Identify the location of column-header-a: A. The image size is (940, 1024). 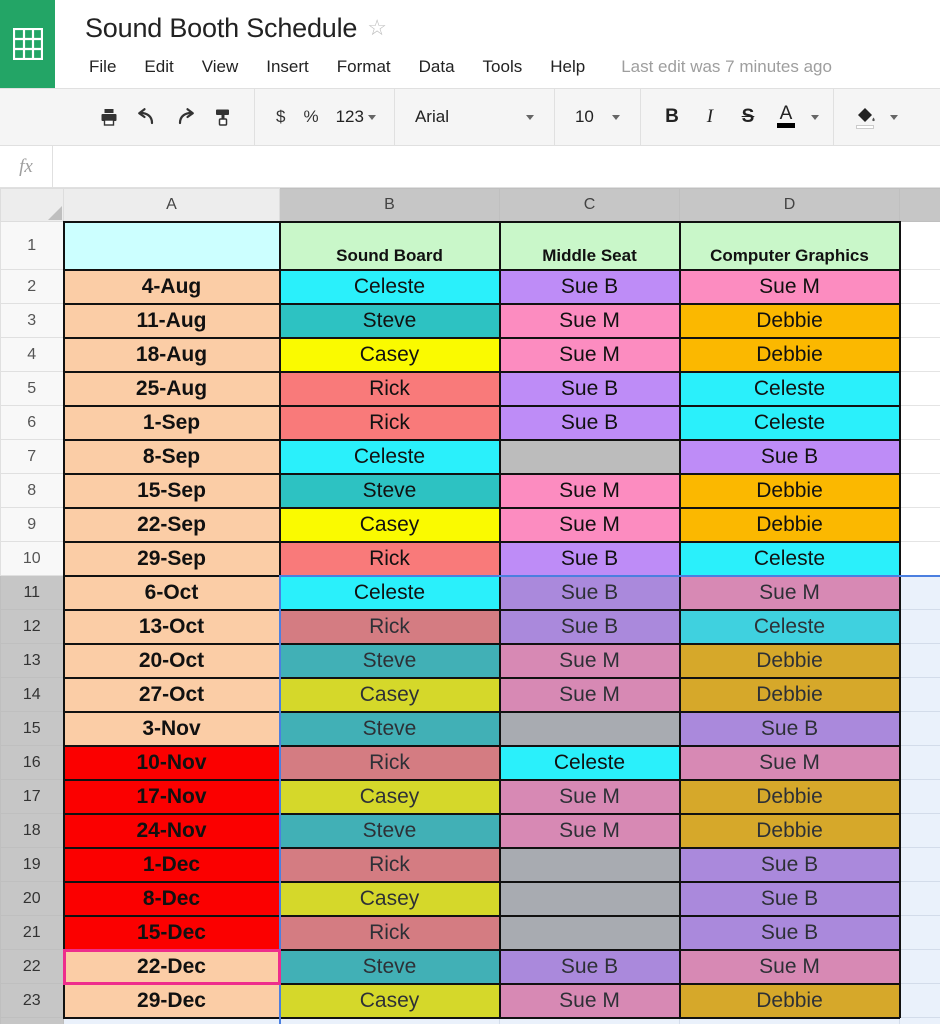
(171, 205).